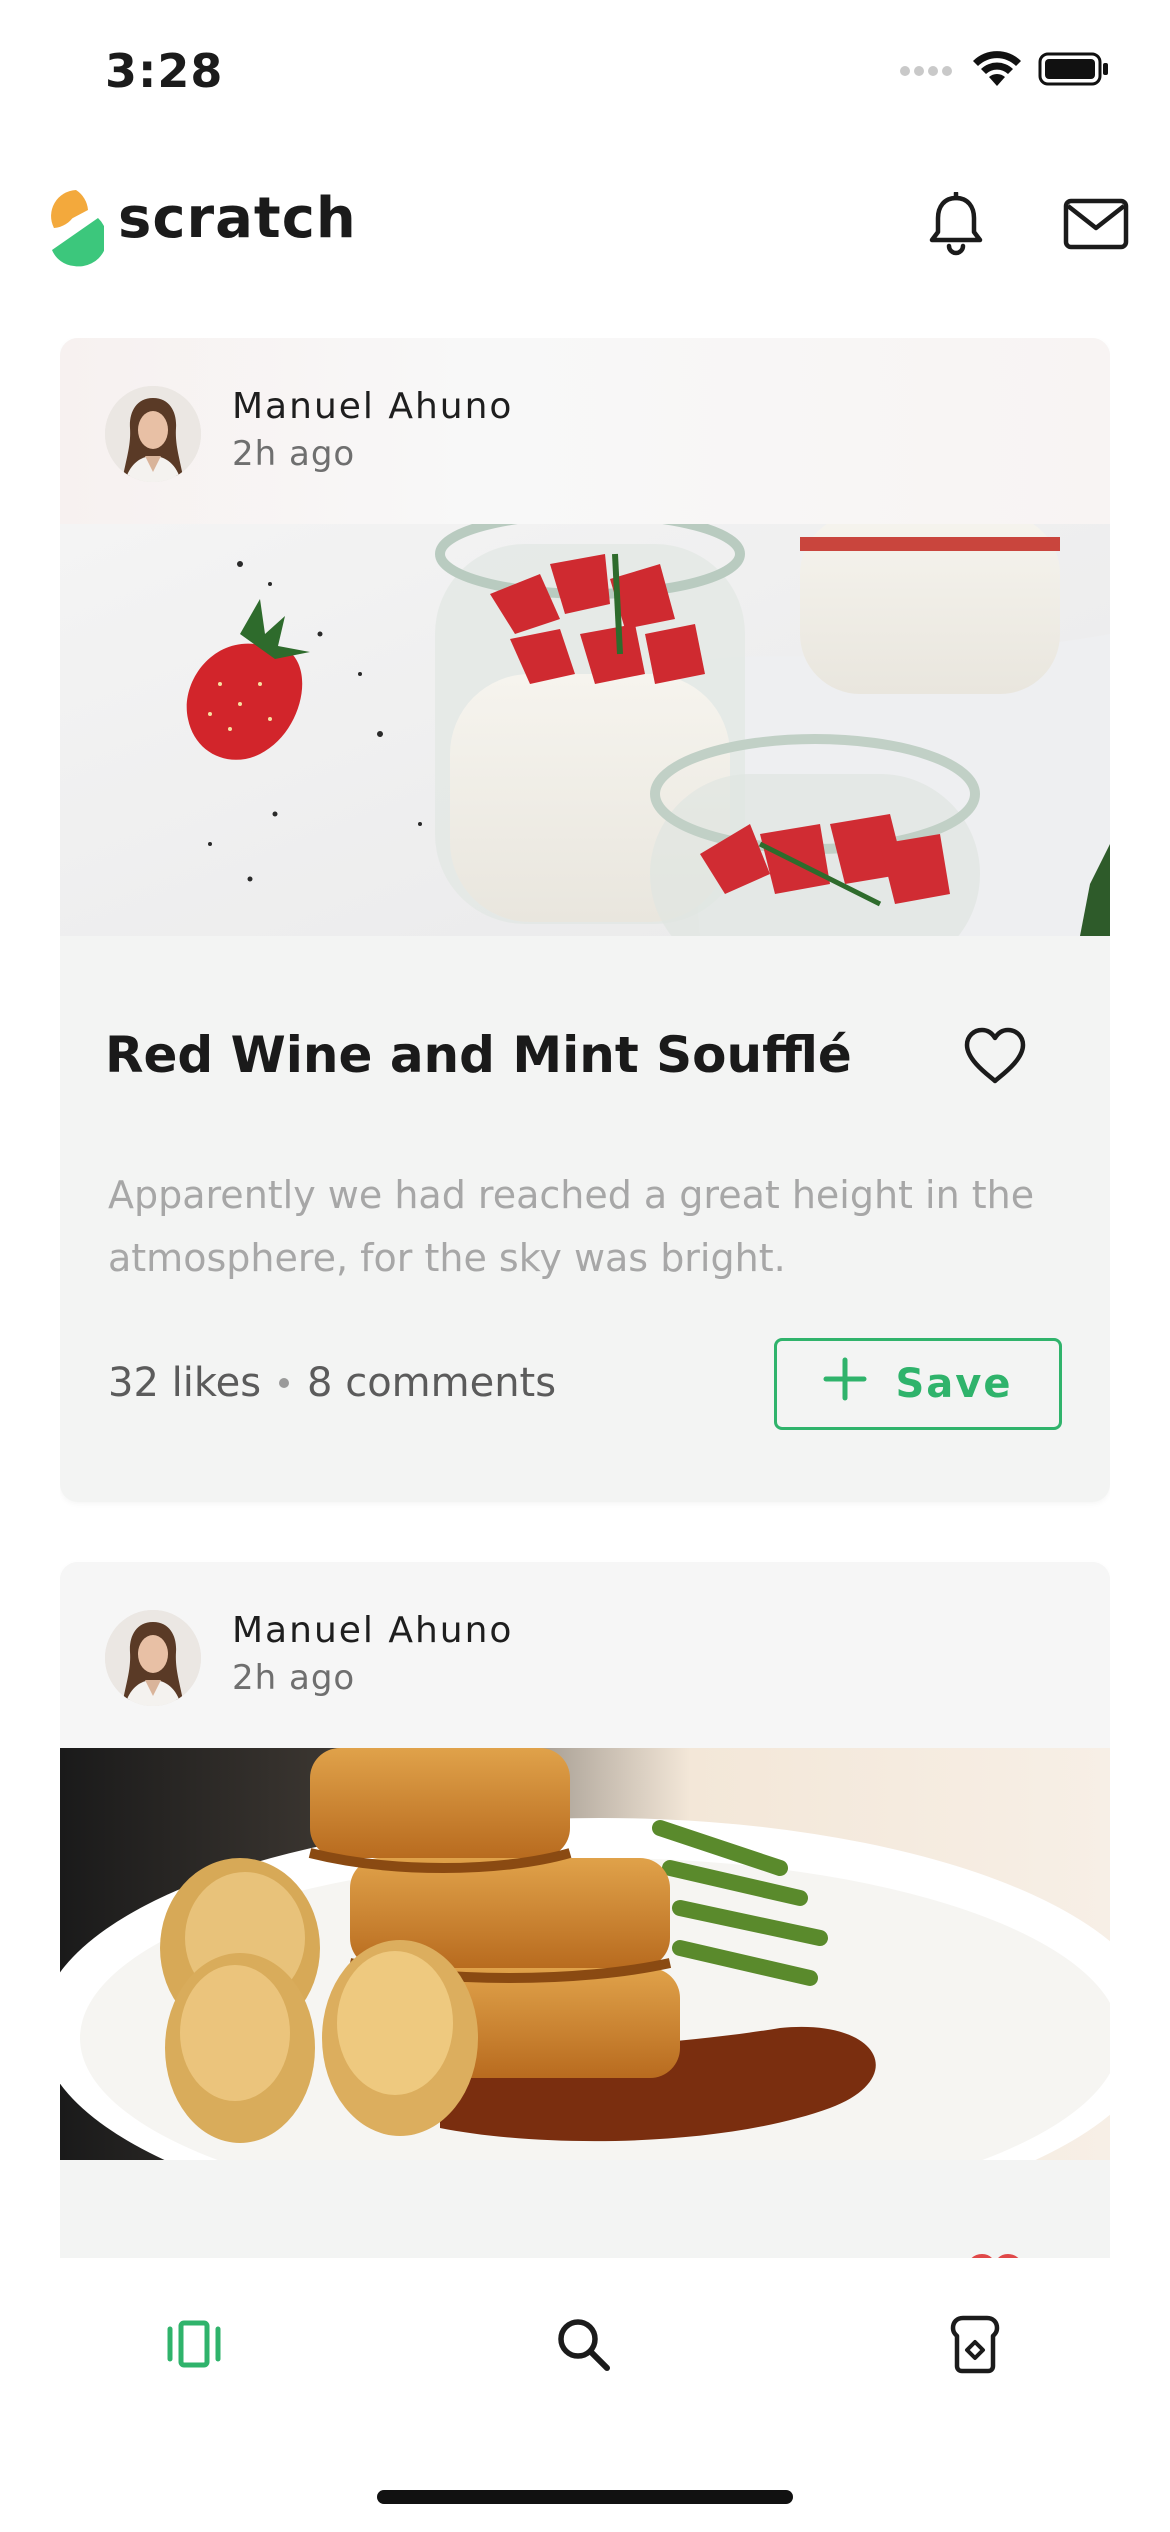 The image size is (1170, 2532). I want to click on mail-icon, so click(1096, 226).